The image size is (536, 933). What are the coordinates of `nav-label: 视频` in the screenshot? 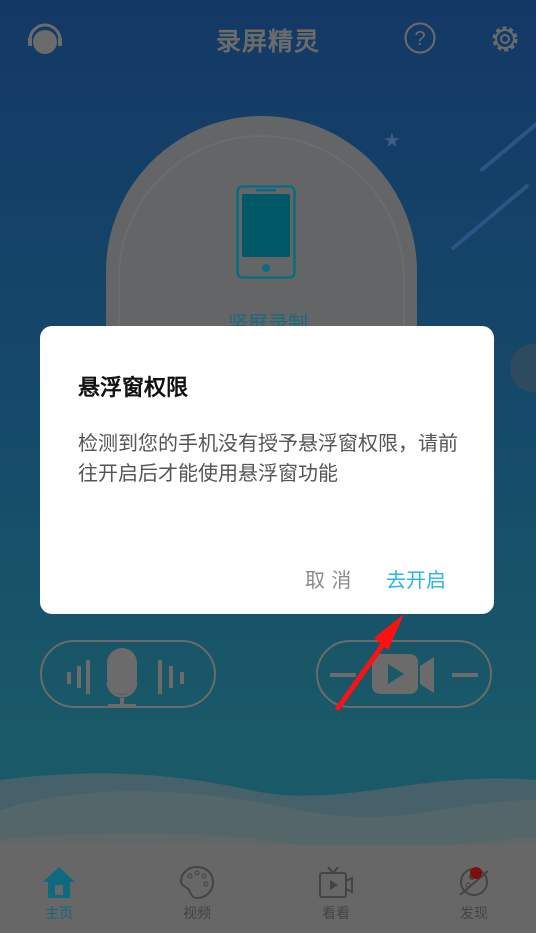 It's located at (197, 914).